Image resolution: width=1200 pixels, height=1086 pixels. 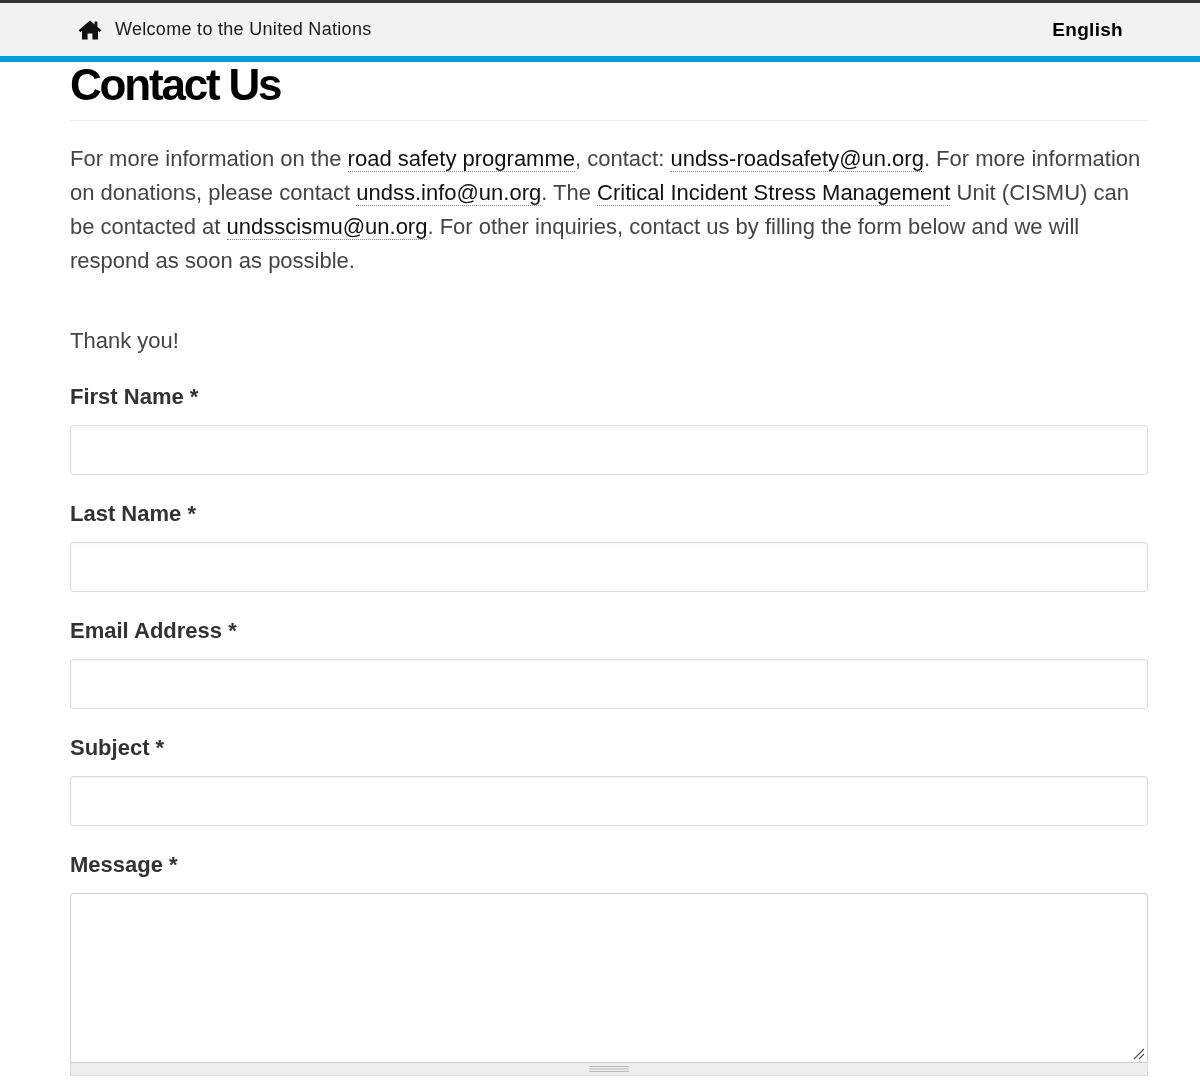 I want to click on field-label: First Name *, so click(x=134, y=397).